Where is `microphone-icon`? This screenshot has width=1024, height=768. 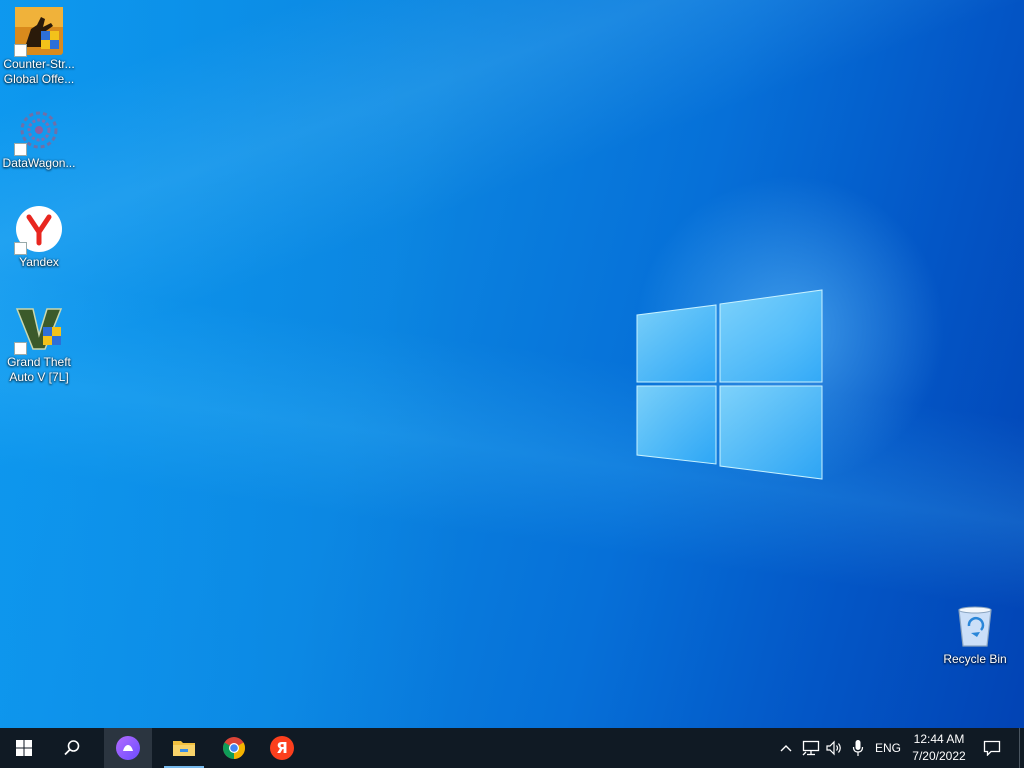 microphone-icon is located at coordinates (858, 748).